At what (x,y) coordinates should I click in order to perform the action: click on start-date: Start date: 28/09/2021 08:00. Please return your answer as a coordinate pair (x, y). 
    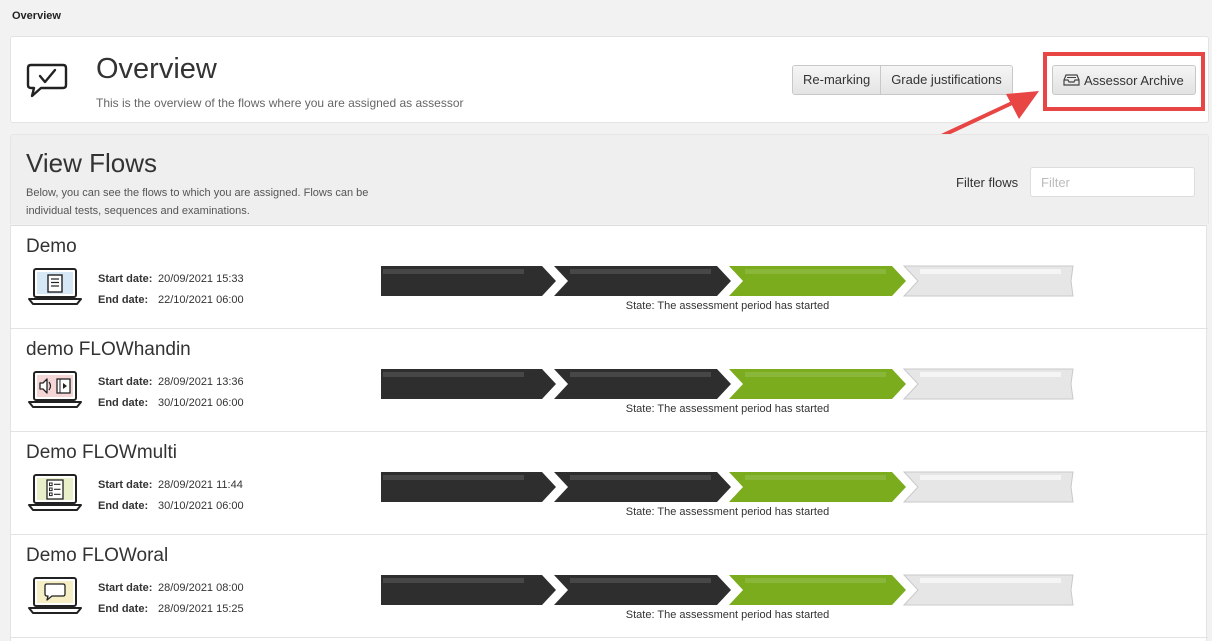
    Looking at the image, I should click on (171, 588).